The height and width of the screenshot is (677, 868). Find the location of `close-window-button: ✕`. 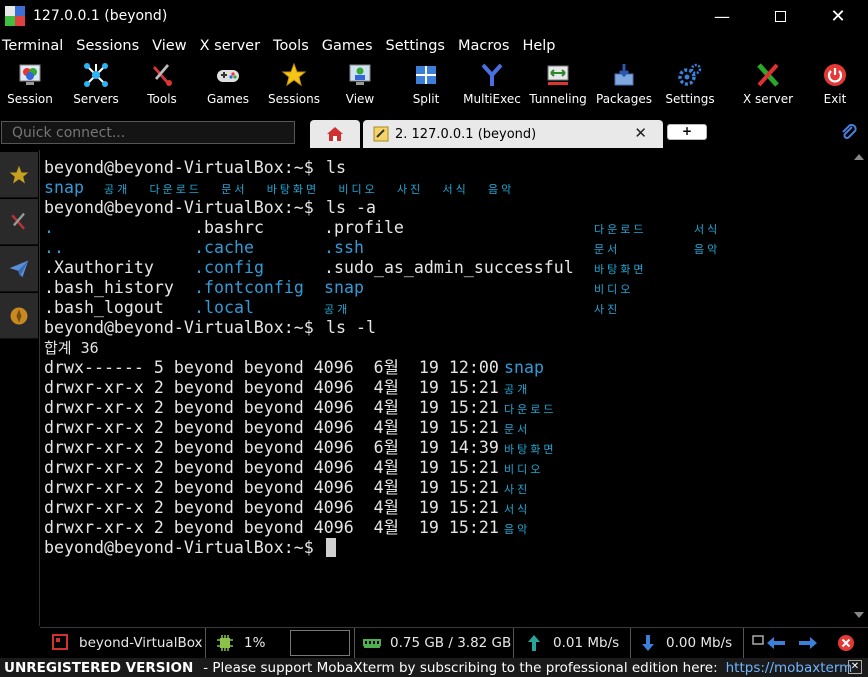

close-window-button: ✕ is located at coordinates (838, 16).